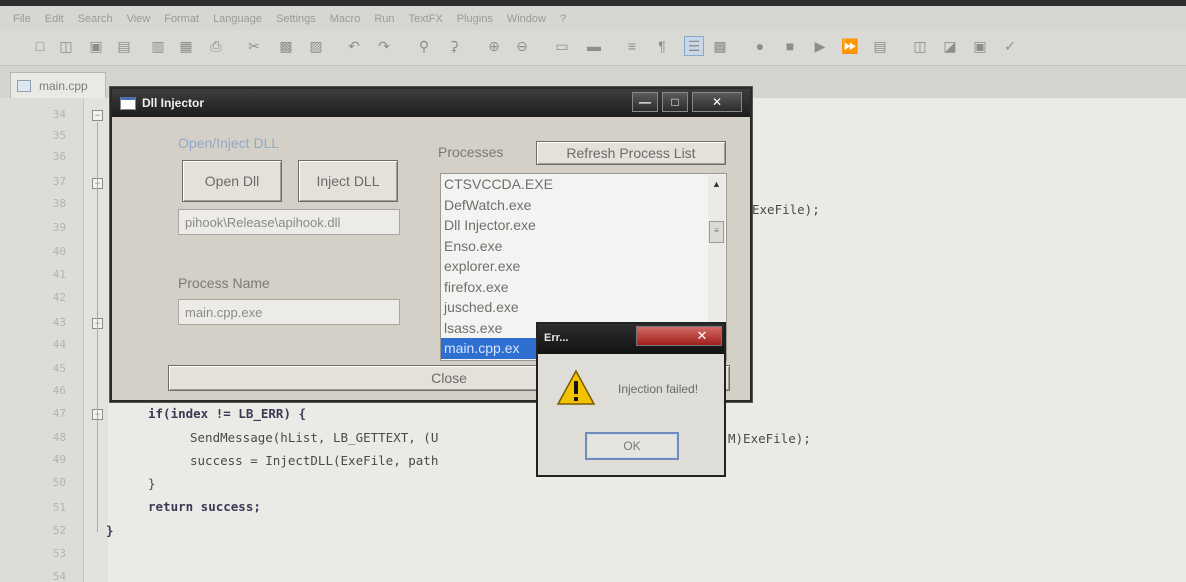 The width and height of the screenshot is (1186, 582). Describe the element at coordinates (526, 19) in the screenshot. I see `menu-window: Window` at that location.